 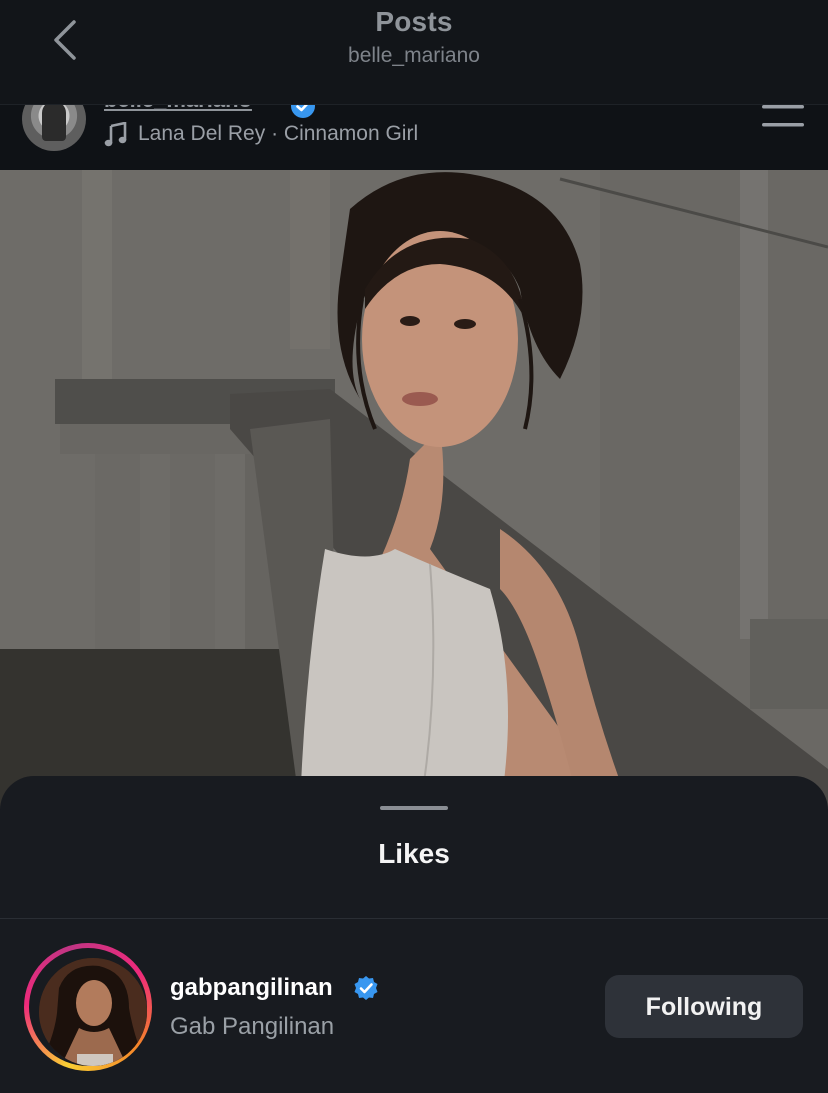 What do you see at coordinates (252, 1026) in the screenshot?
I see `like-full-name: Gab Pangilinan` at bounding box center [252, 1026].